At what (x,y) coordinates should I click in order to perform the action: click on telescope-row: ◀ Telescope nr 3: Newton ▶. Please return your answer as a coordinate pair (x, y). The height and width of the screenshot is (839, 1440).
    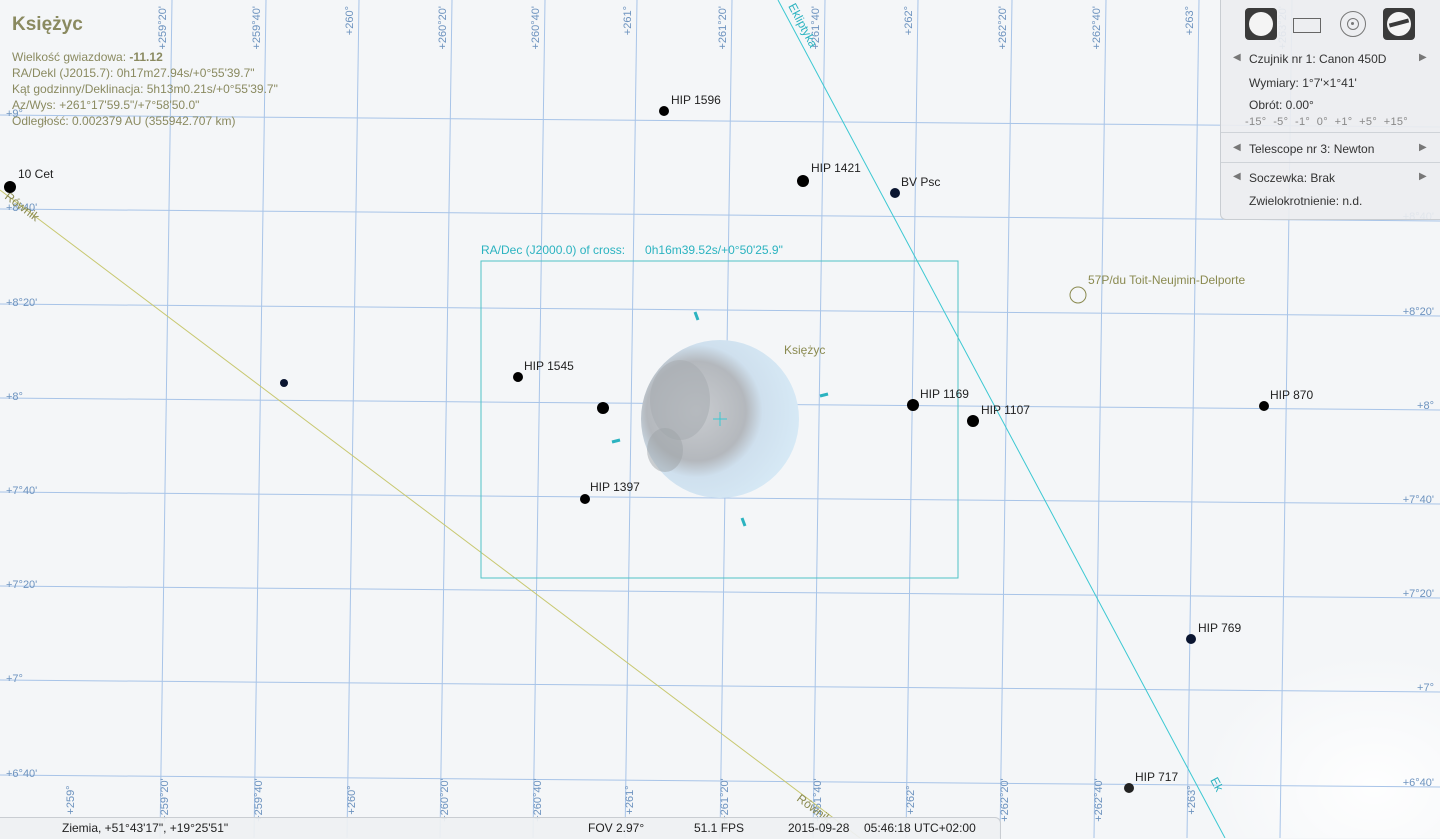
    Looking at the image, I should click on (1330, 150).